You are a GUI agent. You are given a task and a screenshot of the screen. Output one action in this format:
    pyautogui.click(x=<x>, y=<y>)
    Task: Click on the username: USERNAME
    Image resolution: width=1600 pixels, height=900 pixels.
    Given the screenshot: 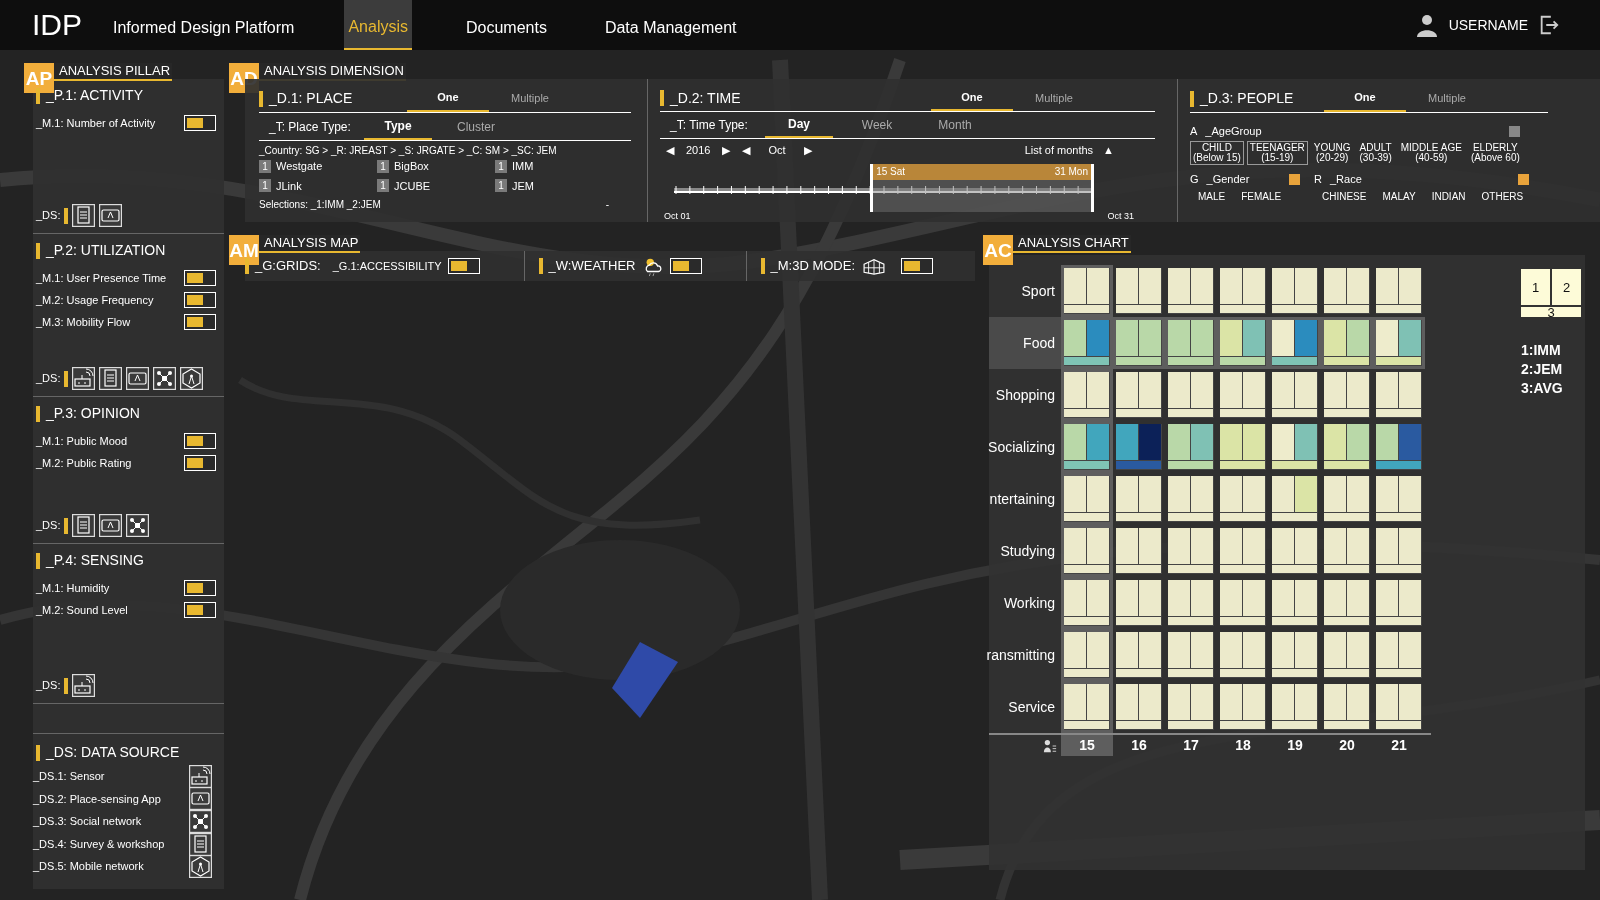 What is the action you would take?
    pyautogui.click(x=1488, y=25)
    